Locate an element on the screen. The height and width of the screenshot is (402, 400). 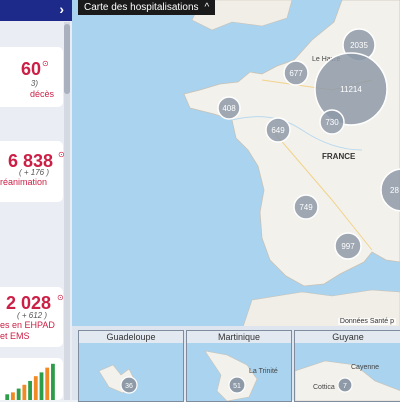
inset-guadeloupe: Guadeloupe 36 is located at coordinates (131, 366).